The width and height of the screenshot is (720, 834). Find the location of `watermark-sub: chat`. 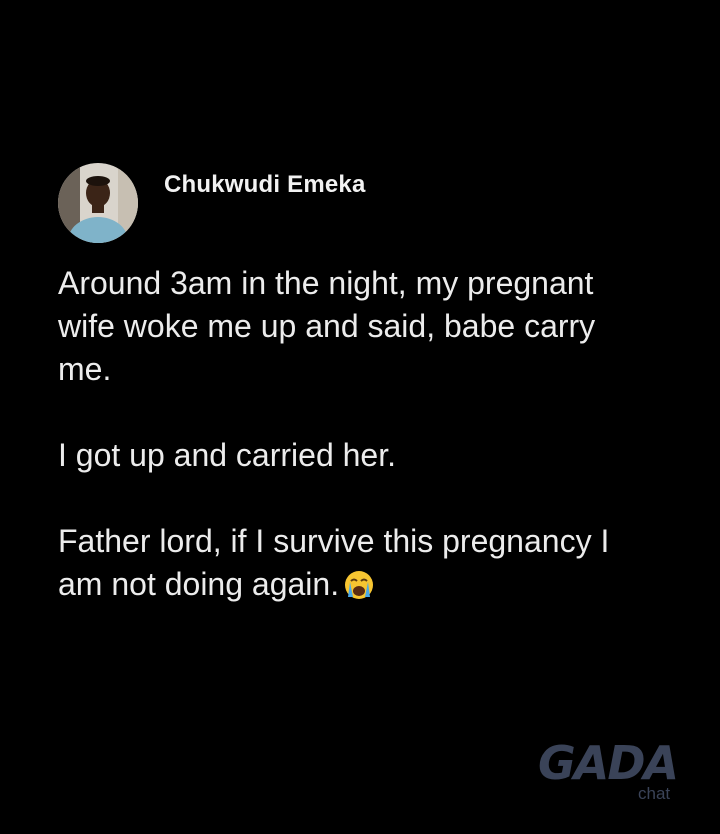

watermark-sub: chat is located at coordinates (654, 793).